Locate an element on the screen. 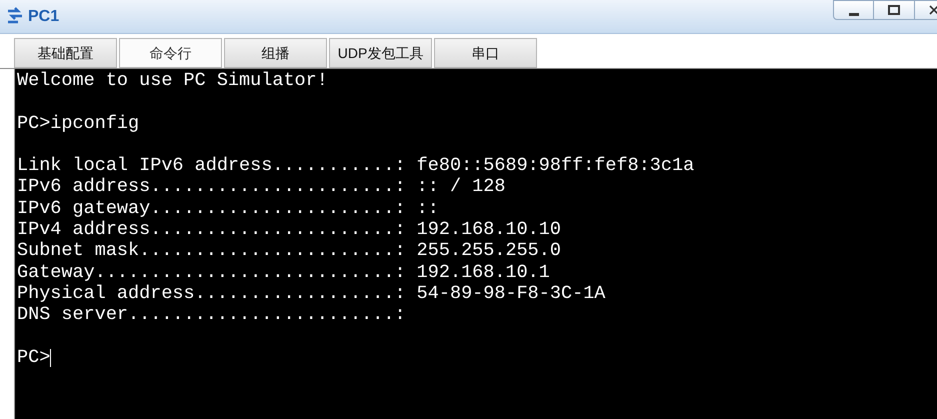  terminal-line: PC> is located at coordinates (33, 357).